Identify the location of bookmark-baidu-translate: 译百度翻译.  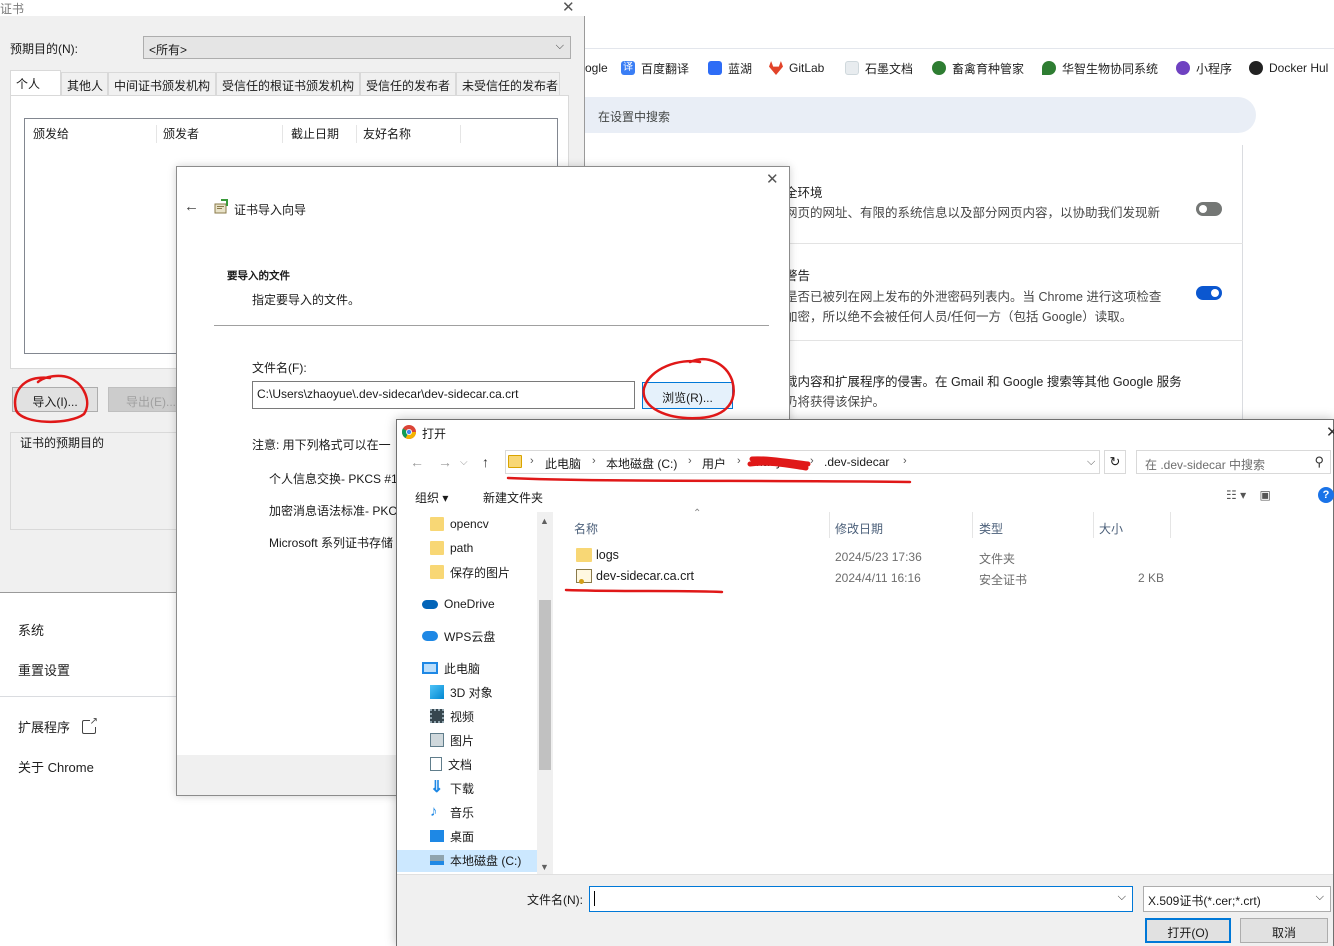
(655, 68).